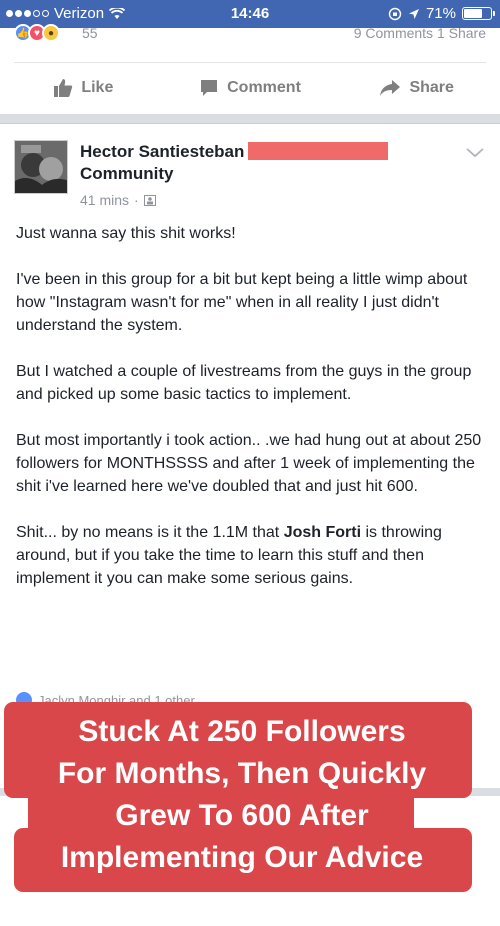 Image resolution: width=500 pixels, height=926 pixels. I want to click on post-paragraph: Just wanna say this shit works!, so click(126, 233).